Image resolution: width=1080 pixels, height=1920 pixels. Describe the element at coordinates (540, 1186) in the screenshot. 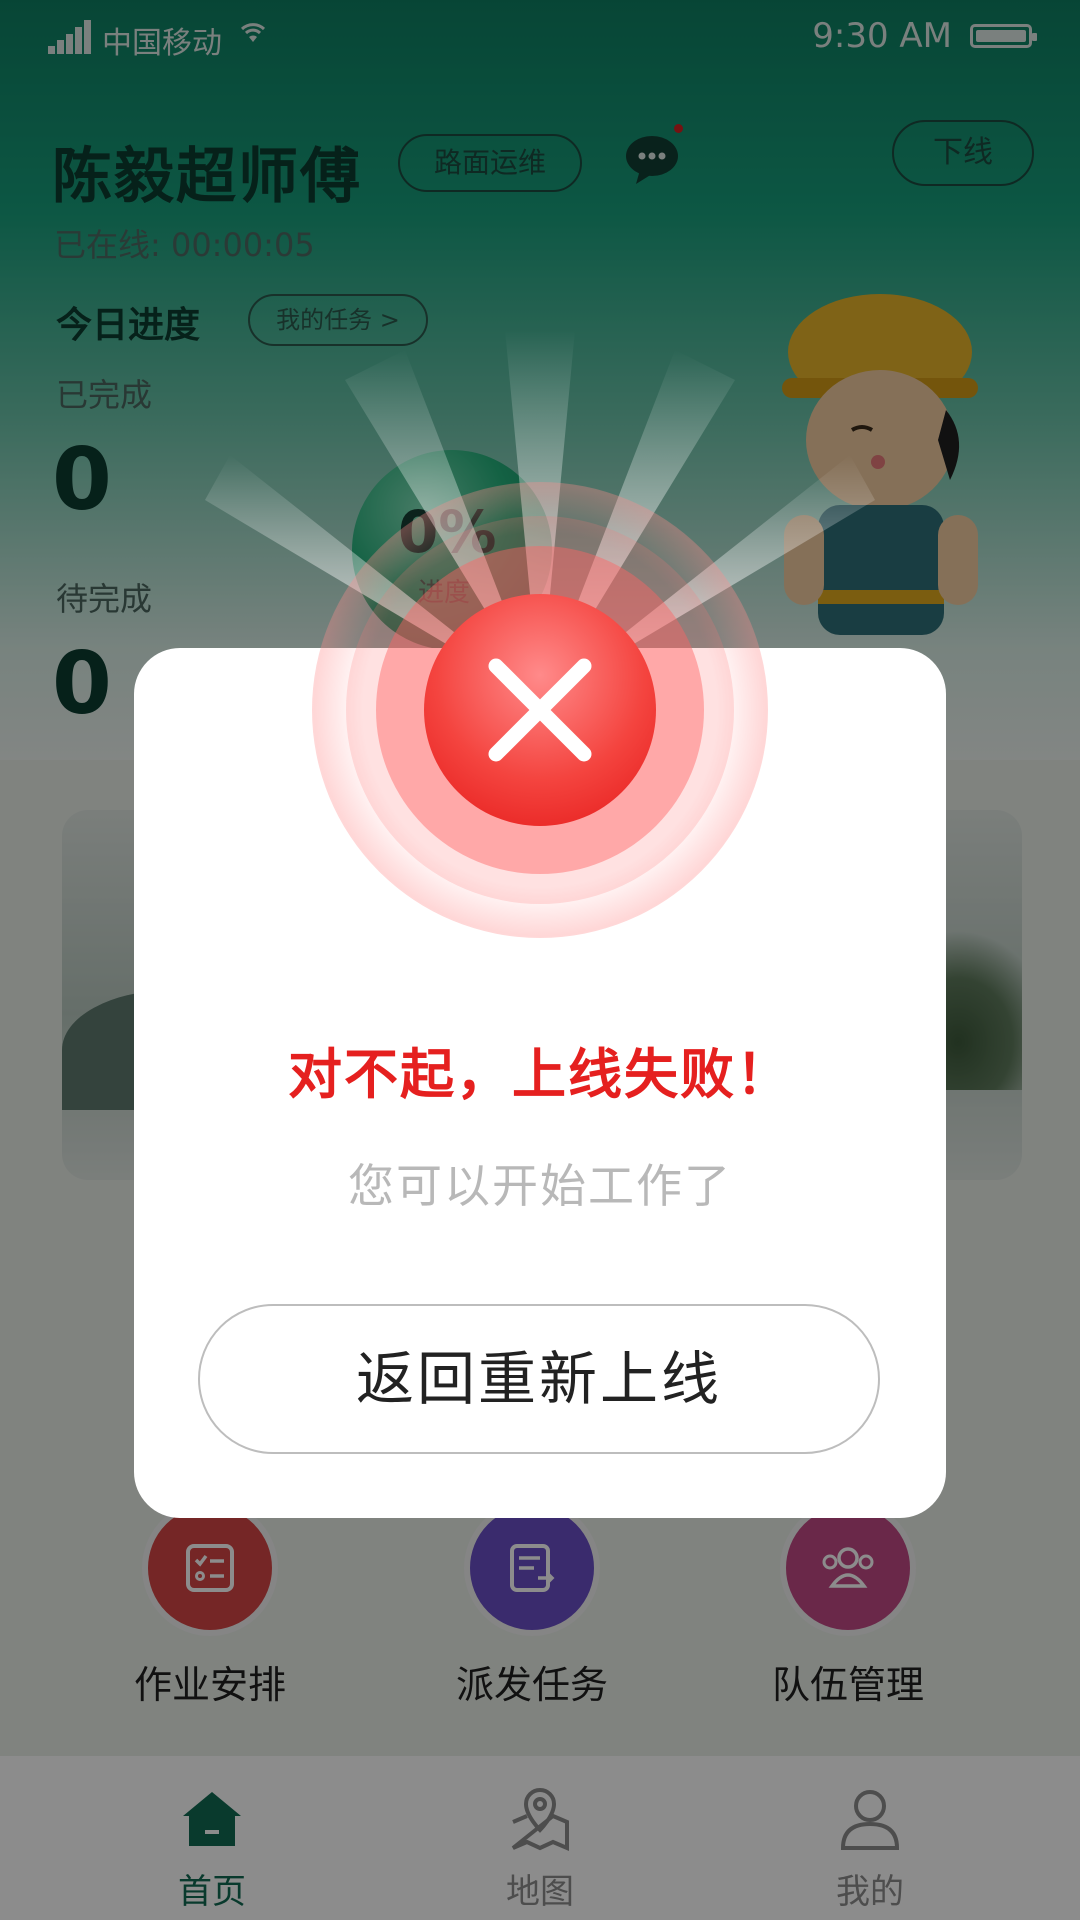

I see `dialog-subtitle: 您可以开始工作了` at that location.